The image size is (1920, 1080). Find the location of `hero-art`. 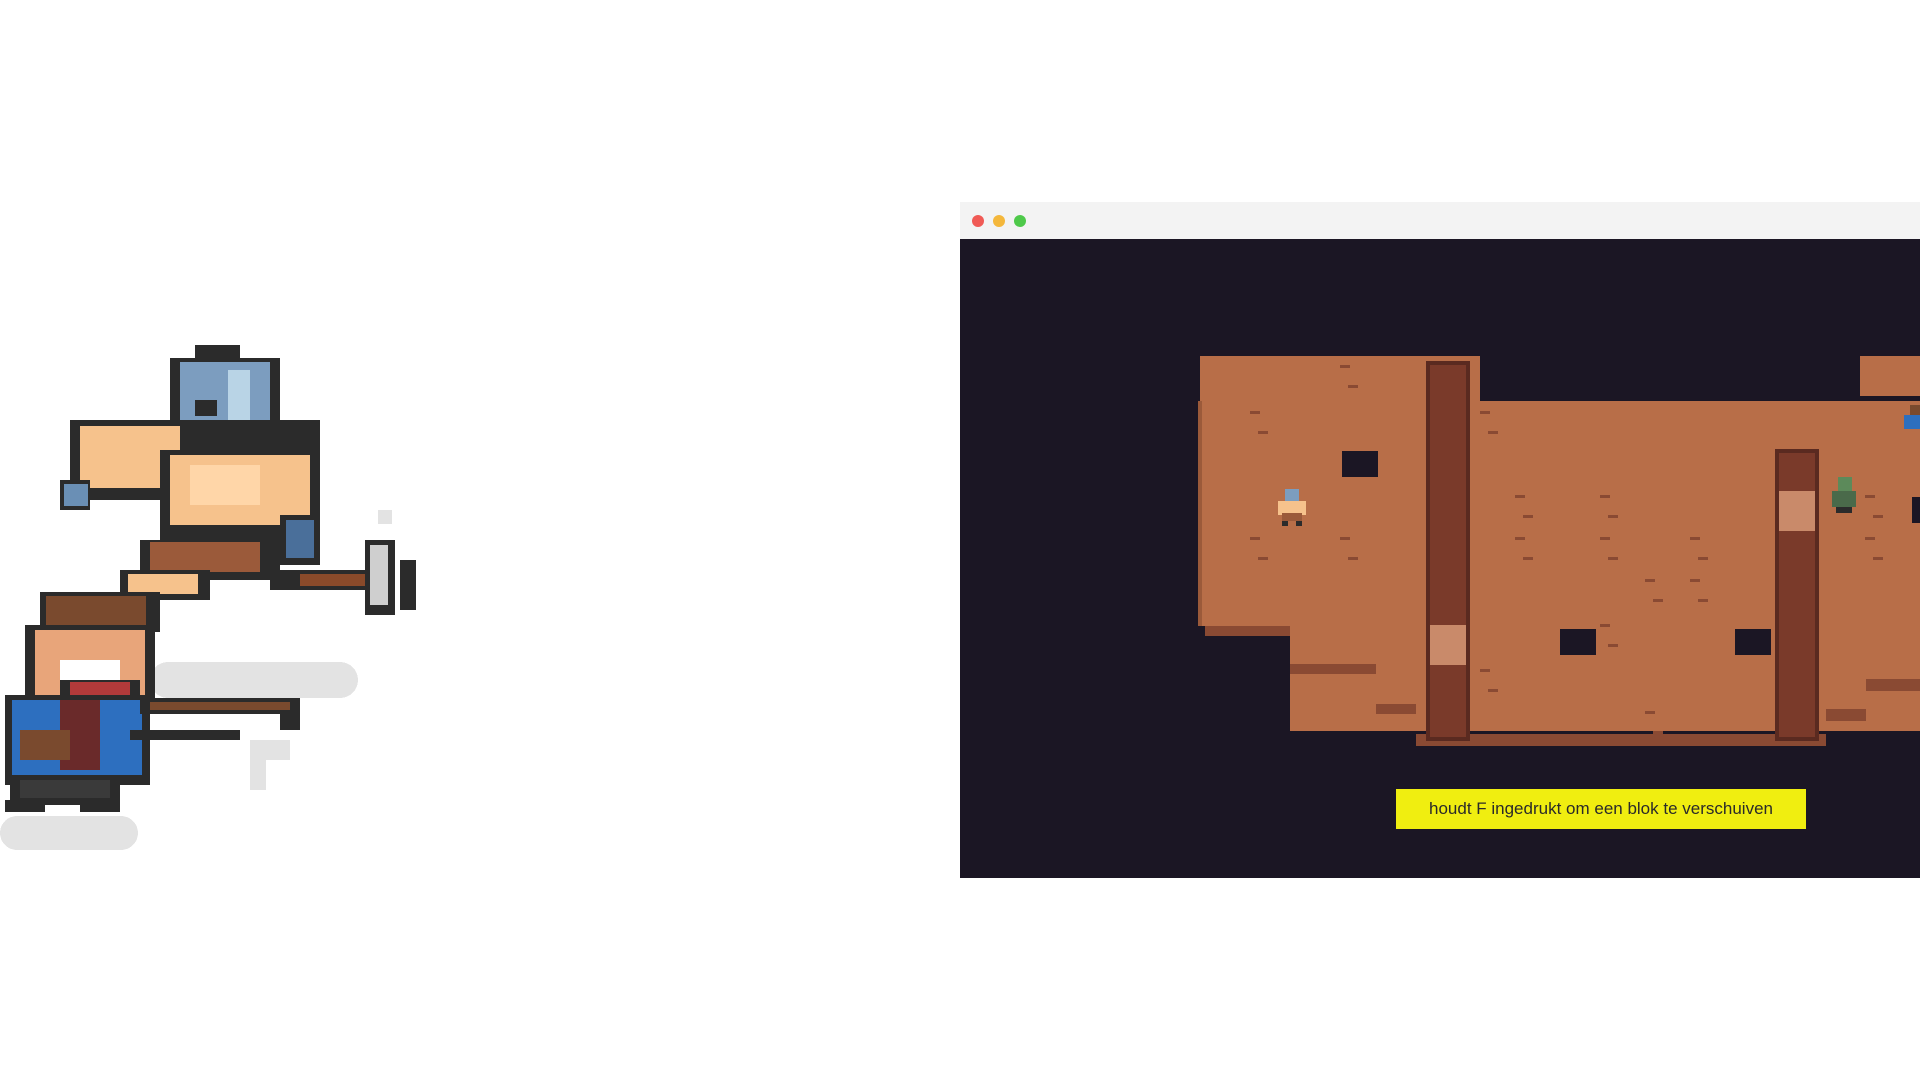

hero-art is located at coordinates (208, 597).